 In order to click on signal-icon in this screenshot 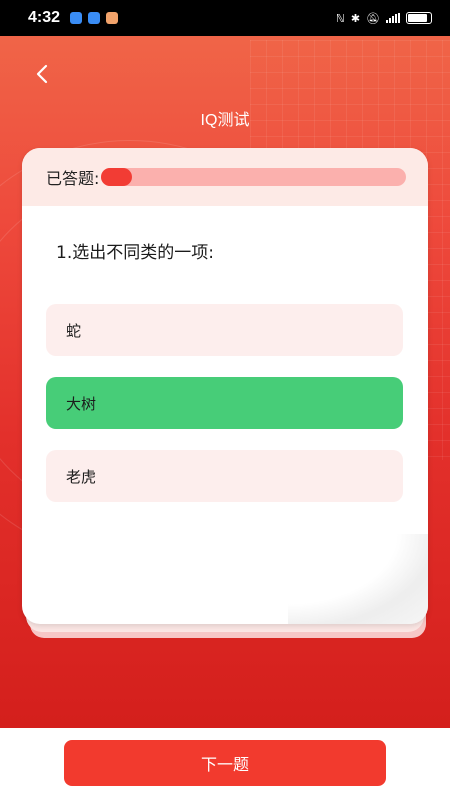, I will do `click(393, 18)`.